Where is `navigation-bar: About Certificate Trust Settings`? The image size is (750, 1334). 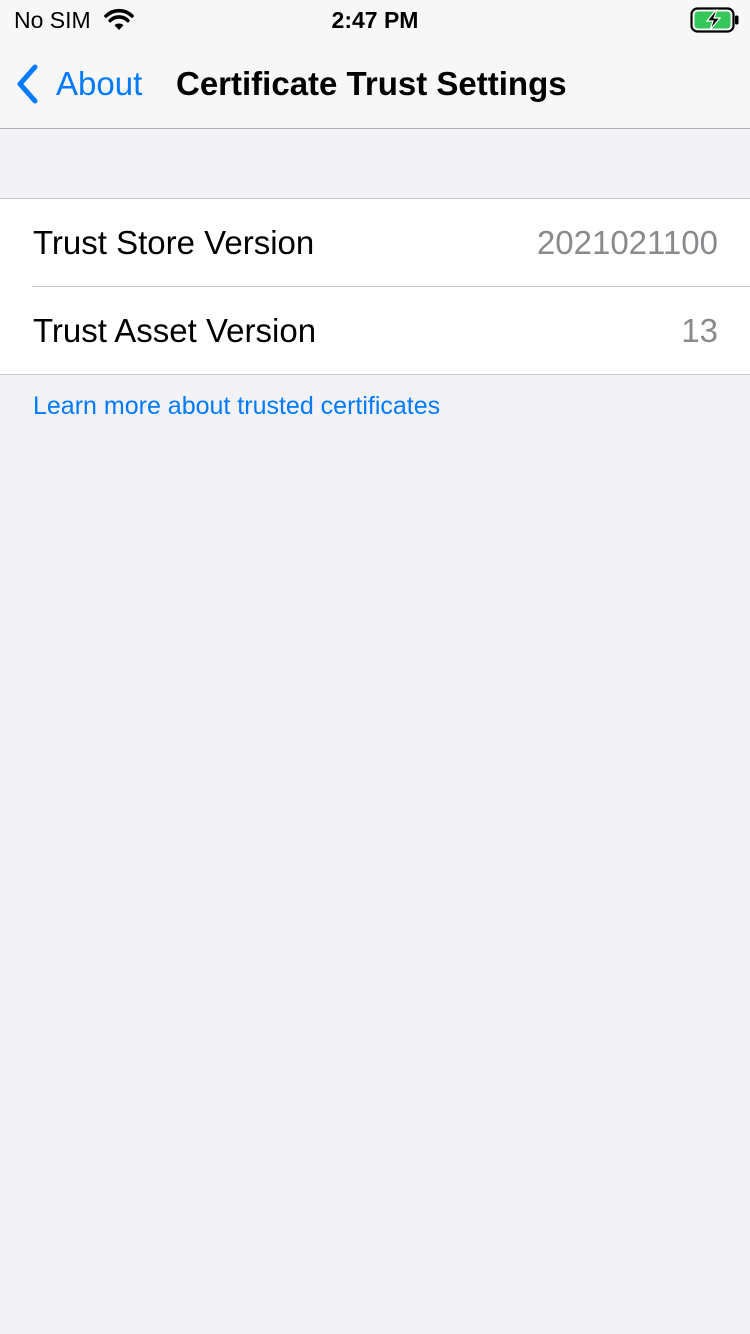 navigation-bar: About Certificate Trust Settings is located at coordinates (375, 84).